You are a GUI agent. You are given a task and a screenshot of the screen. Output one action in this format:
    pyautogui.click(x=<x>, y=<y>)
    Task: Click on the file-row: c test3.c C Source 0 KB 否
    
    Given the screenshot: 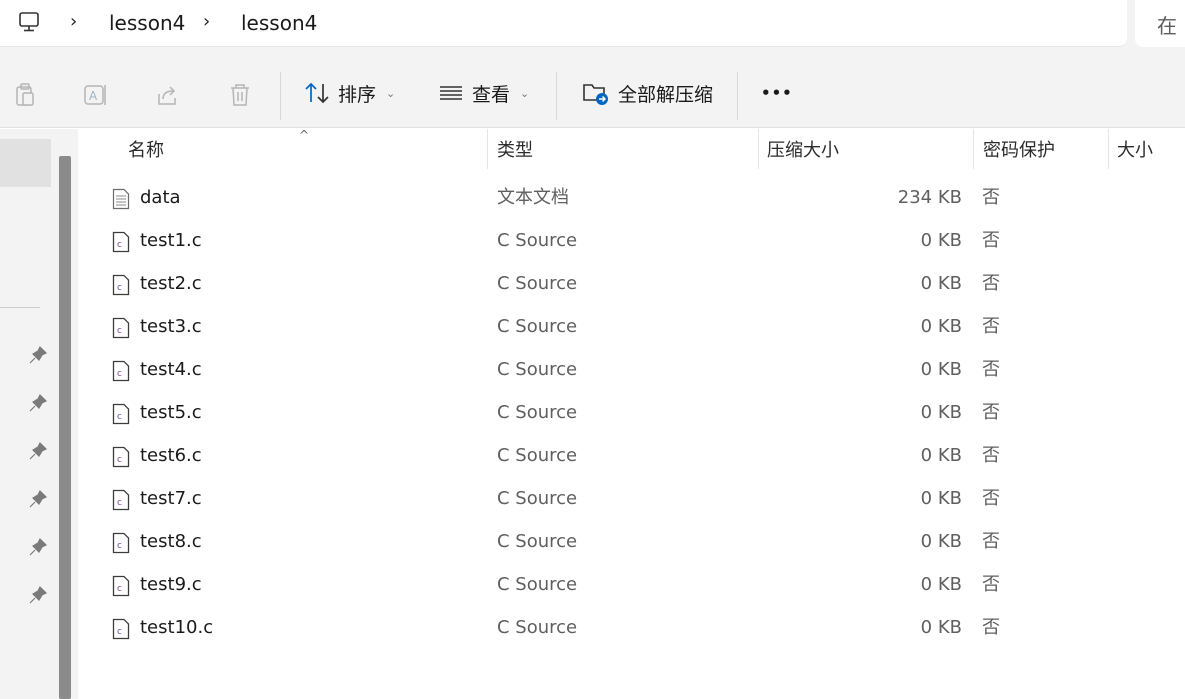 What is the action you would take?
    pyautogui.click(x=631, y=327)
    